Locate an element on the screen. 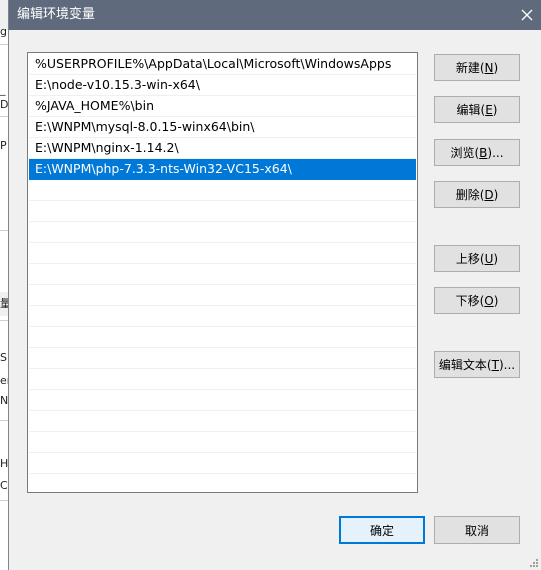  ok-button-label: 确定 is located at coordinates (381, 530).